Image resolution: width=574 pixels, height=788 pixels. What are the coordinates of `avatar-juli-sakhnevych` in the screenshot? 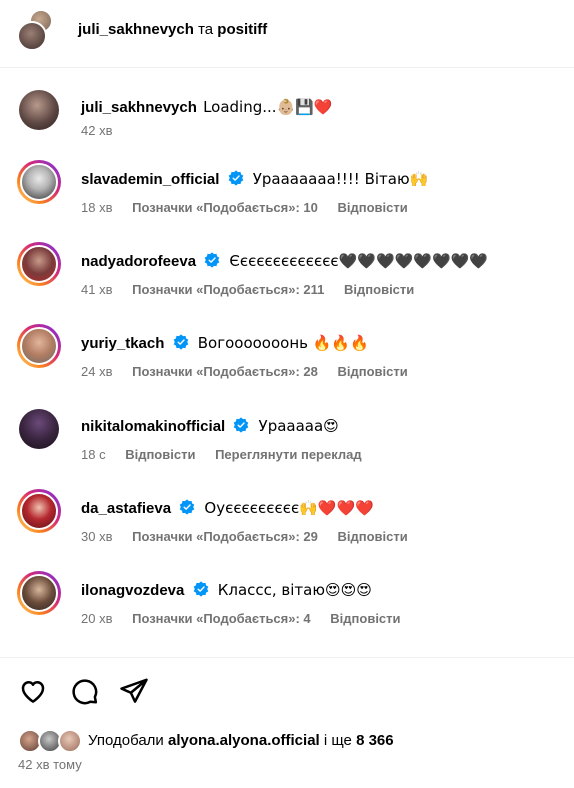 It's located at (32, 36).